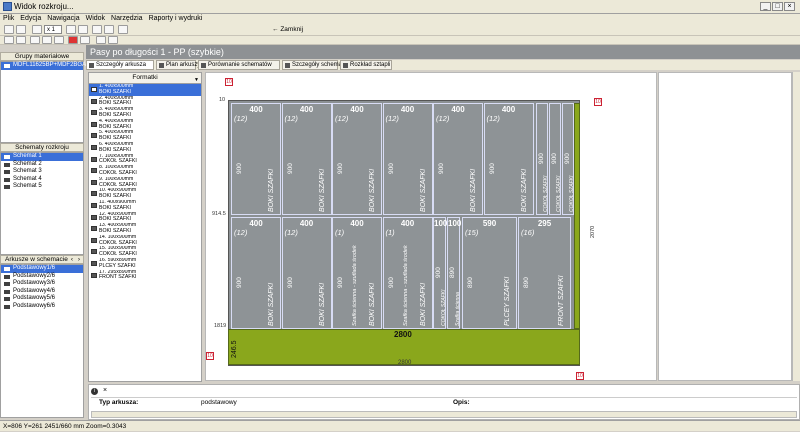  Describe the element at coordinates (239, 65) in the screenshot. I see `tab-3: Porównanie schematów` at that location.